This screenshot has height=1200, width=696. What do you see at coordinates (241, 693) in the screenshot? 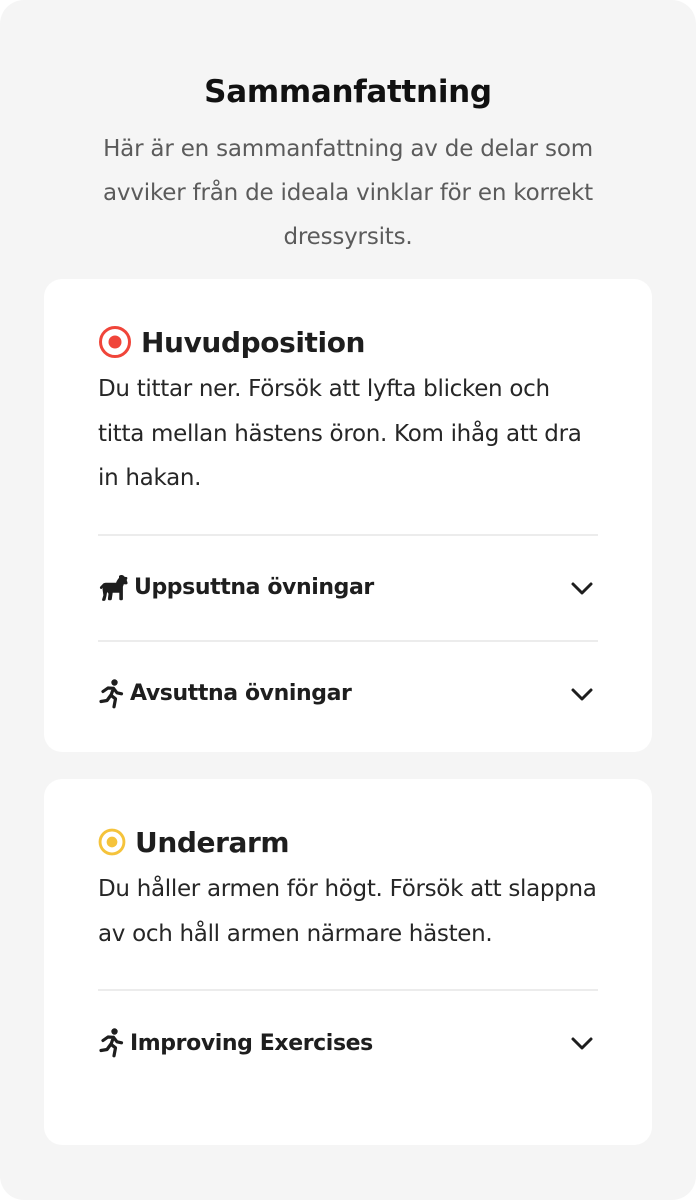
I see `section-label: Avsuttna övningar` at bounding box center [241, 693].